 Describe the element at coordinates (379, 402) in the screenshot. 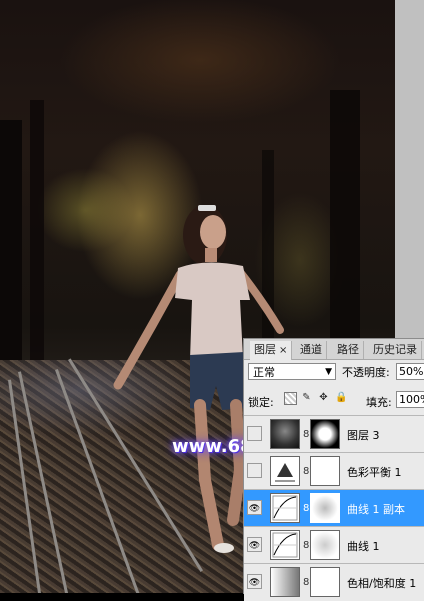

I see `fill-label: 填充:` at that location.